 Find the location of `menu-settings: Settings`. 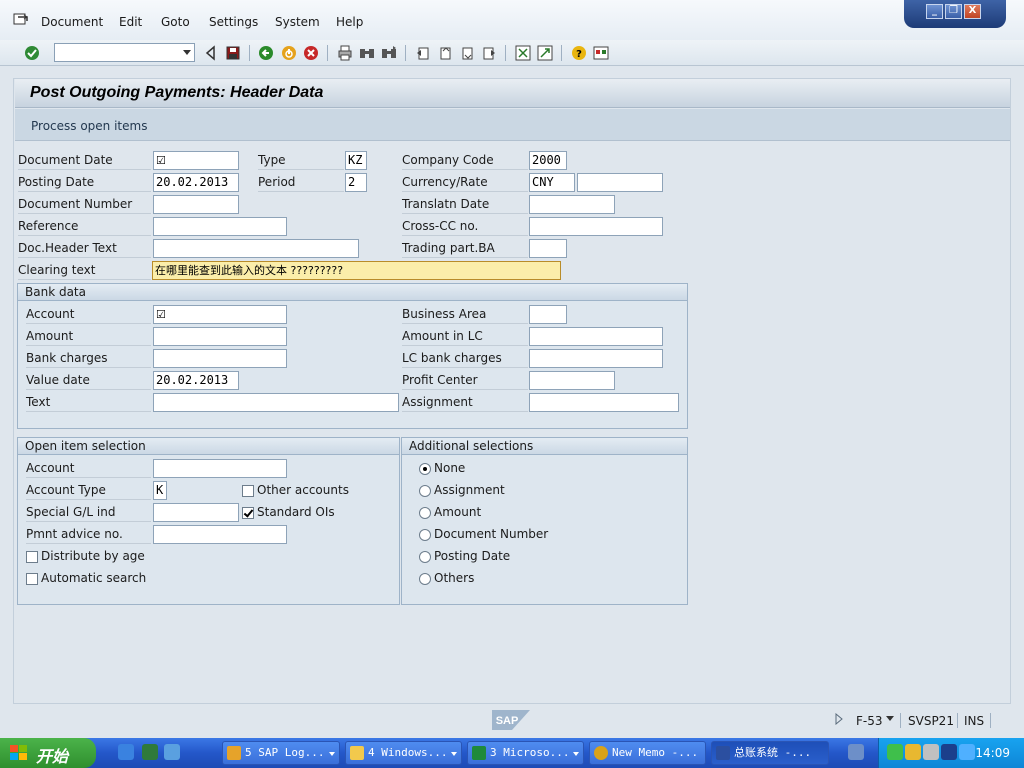

menu-settings: Settings is located at coordinates (233, 22).